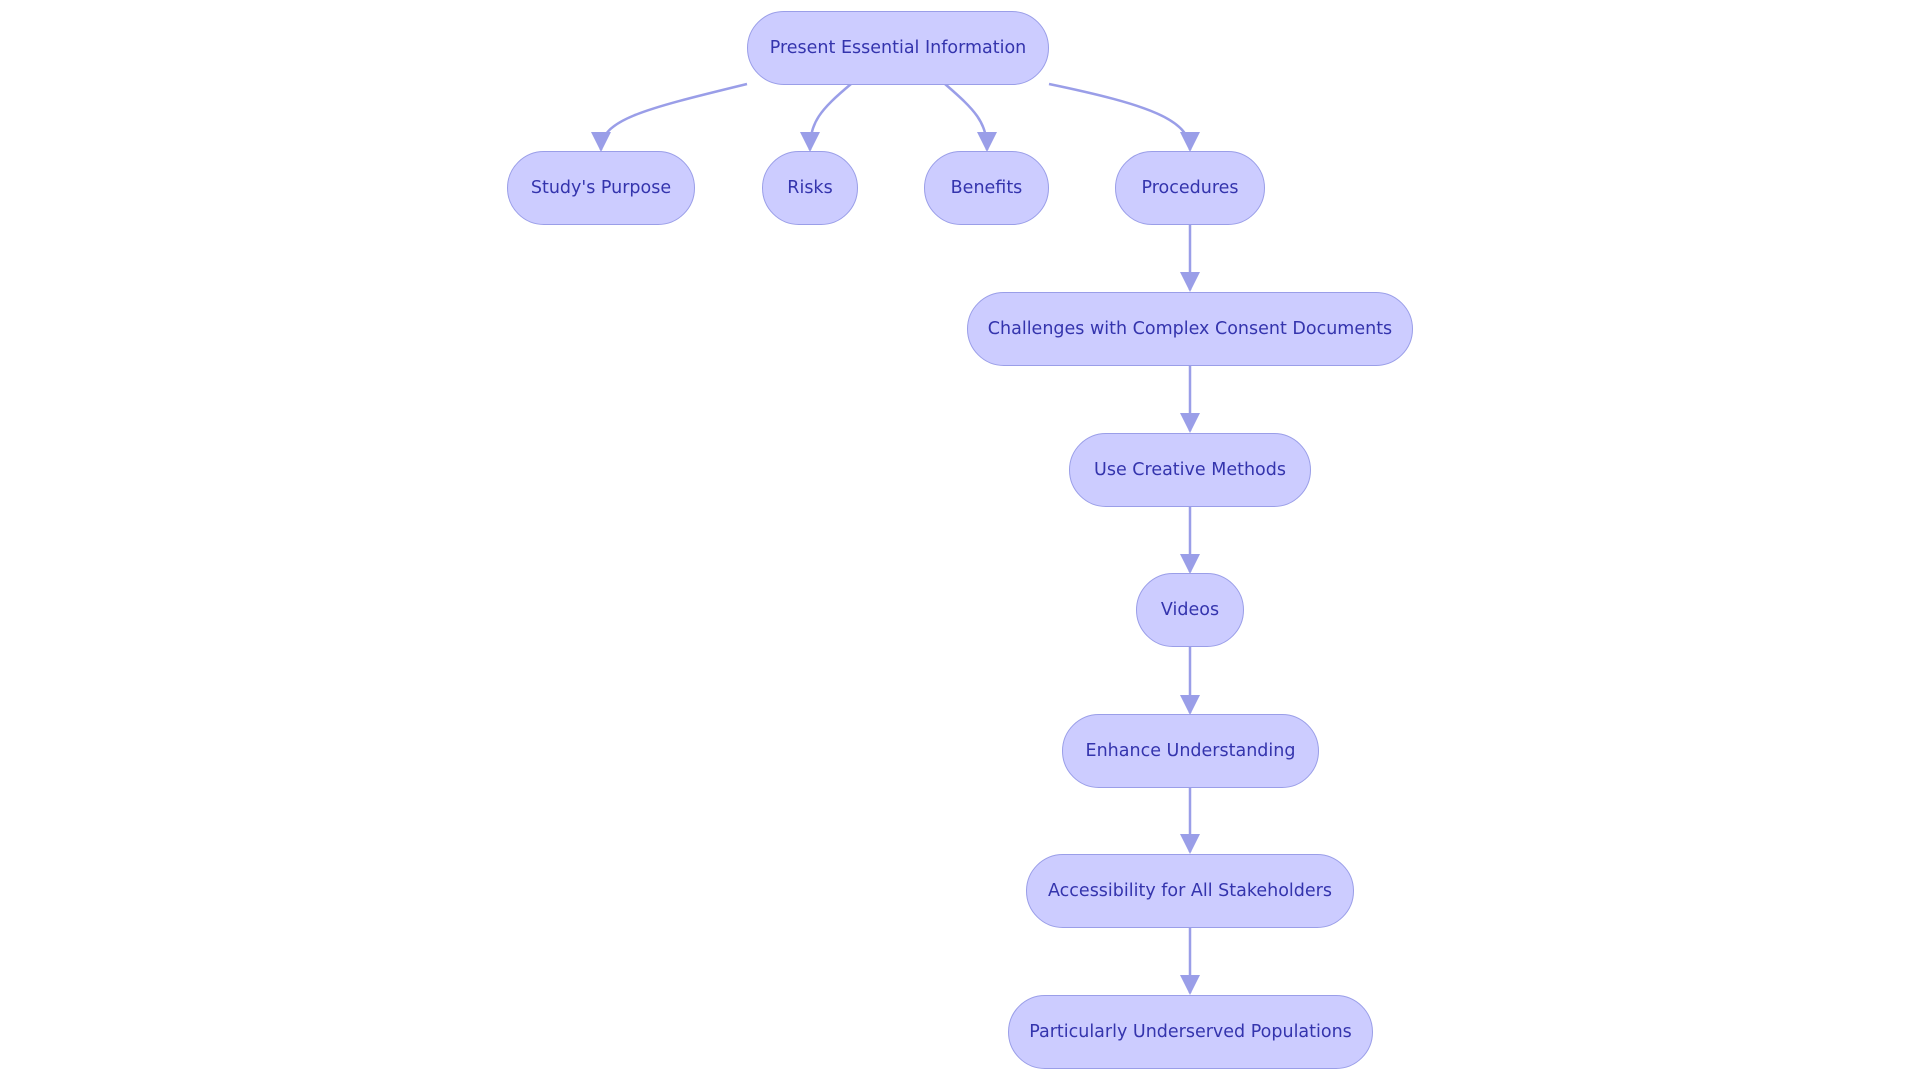  What do you see at coordinates (898, 48) in the screenshot?
I see `node-present-essential-information: Present Essential Information` at bounding box center [898, 48].